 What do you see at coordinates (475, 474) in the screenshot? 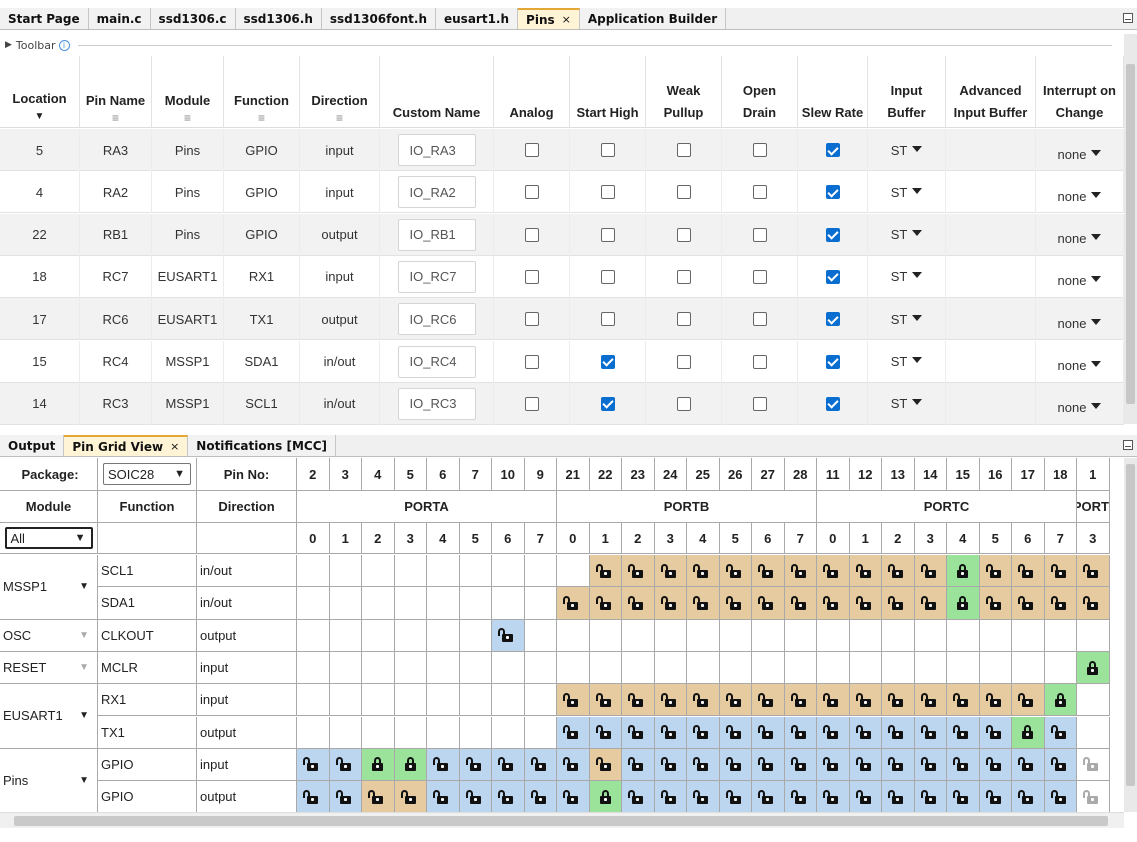
I see `pin-number: 7` at bounding box center [475, 474].